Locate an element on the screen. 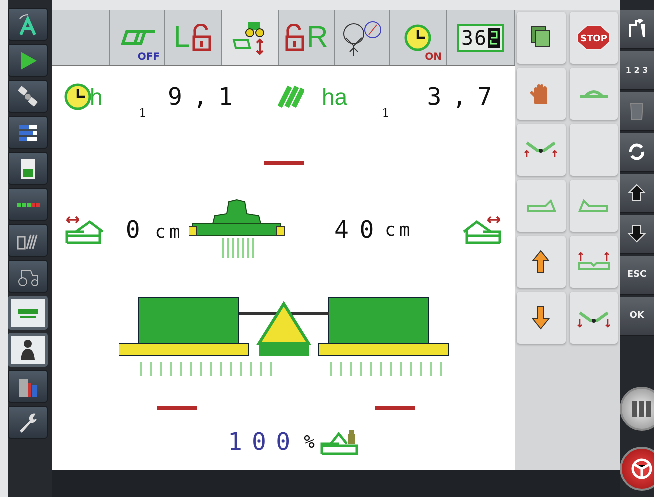 The width and height of the screenshot is (654, 497). unit-label: ha is located at coordinates (335, 97).